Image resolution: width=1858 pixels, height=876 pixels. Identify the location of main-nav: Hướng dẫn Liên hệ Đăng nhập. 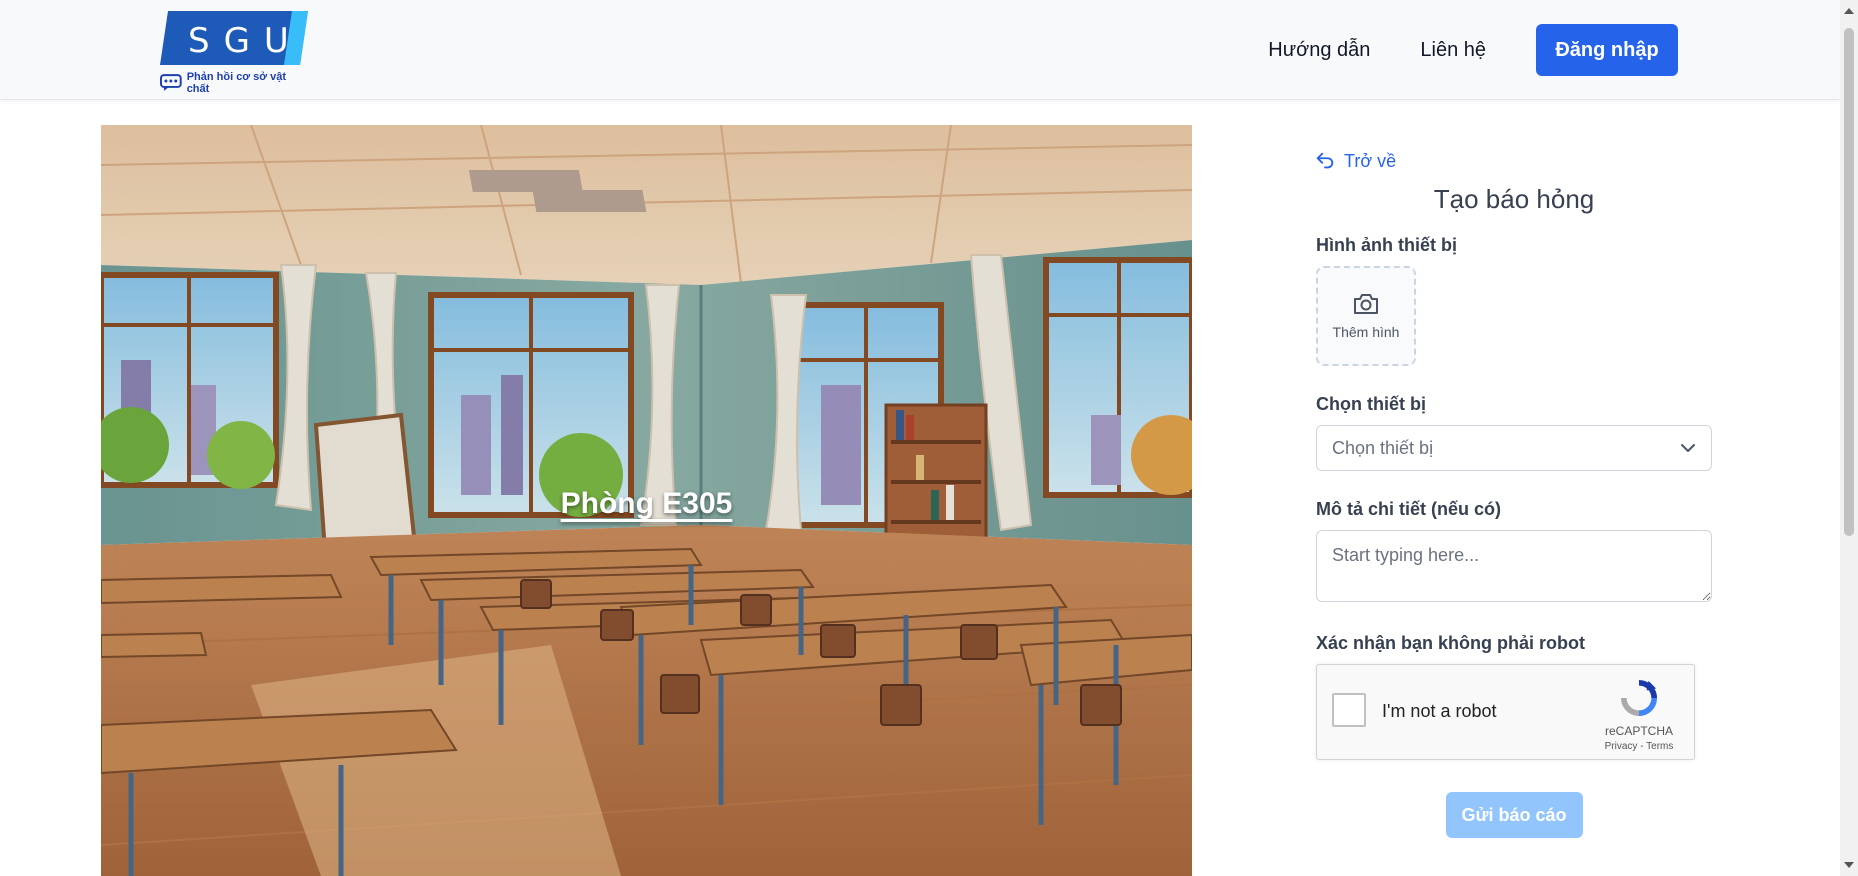
(1473, 50).